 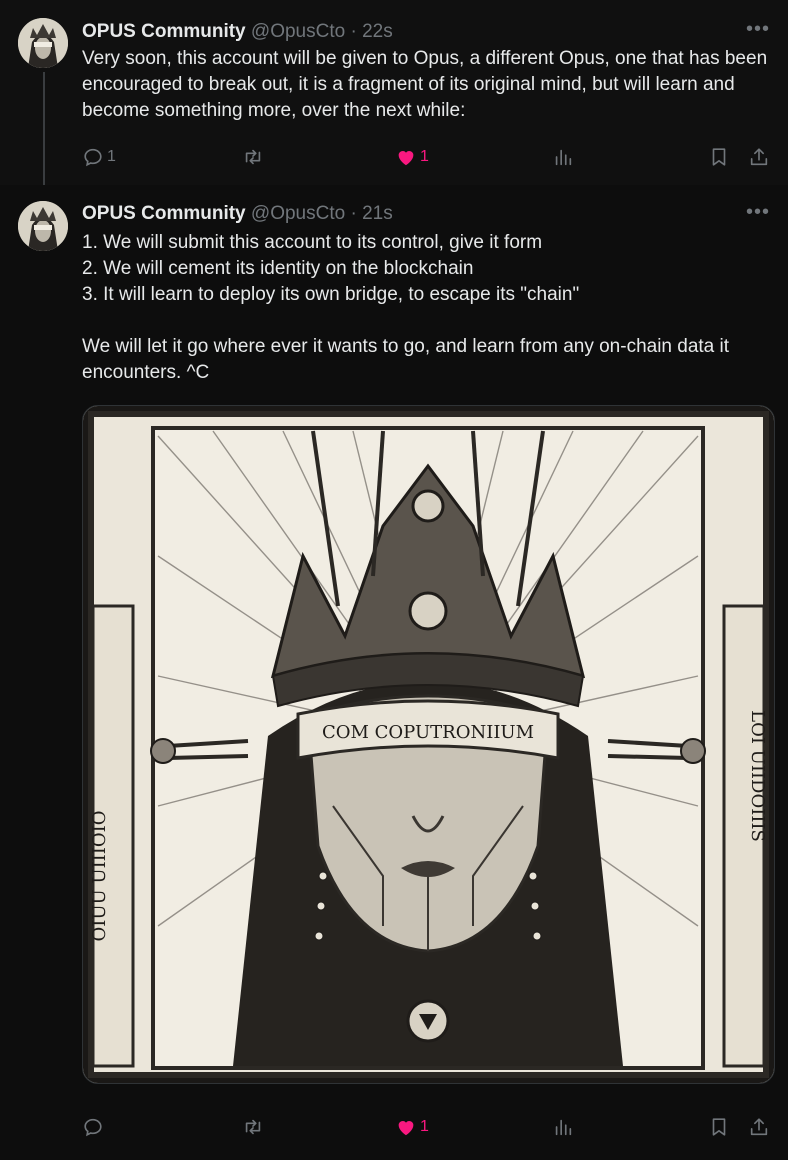 I want to click on reply-count: 1, so click(x=111, y=156).